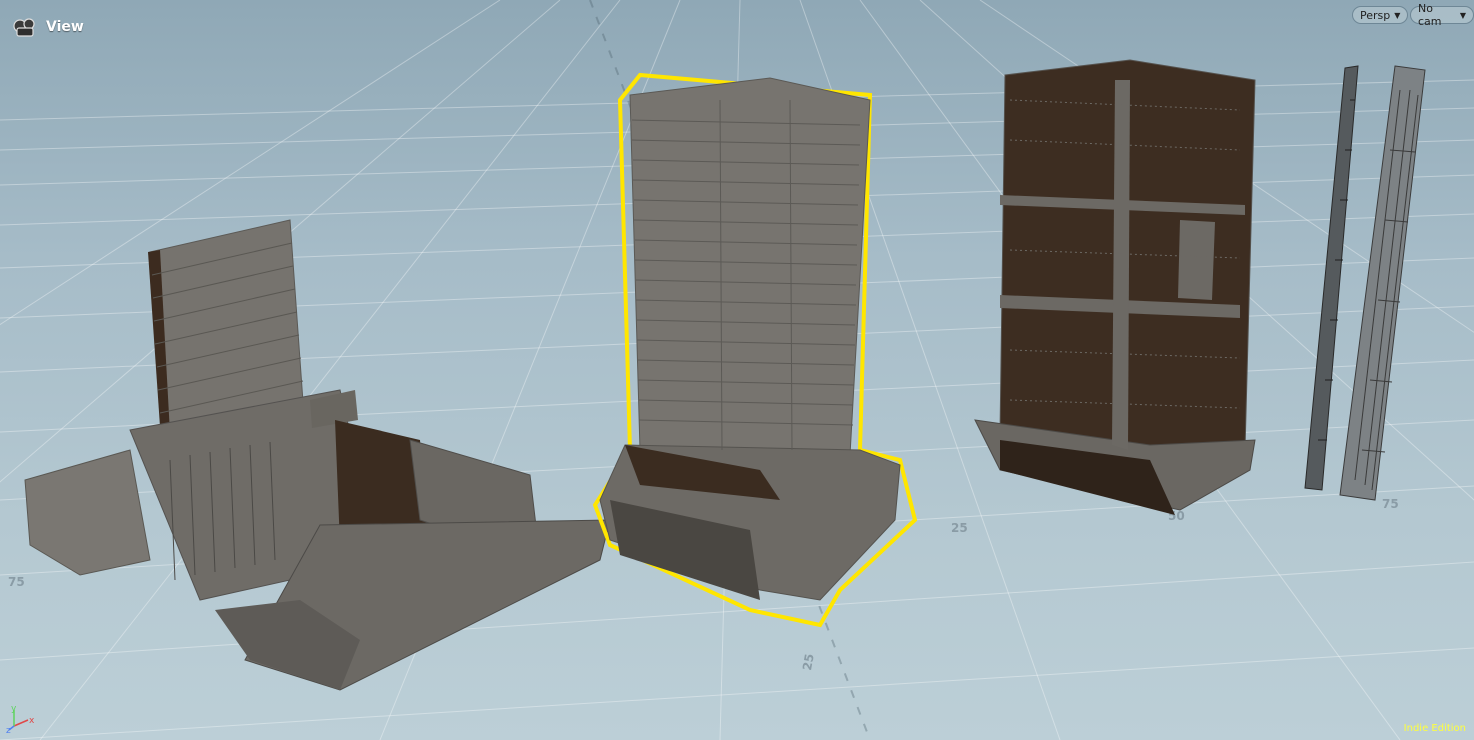  What do you see at coordinates (14, 709) in the screenshot?
I see `axis-y-label: y` at bounding box center [14, 709].